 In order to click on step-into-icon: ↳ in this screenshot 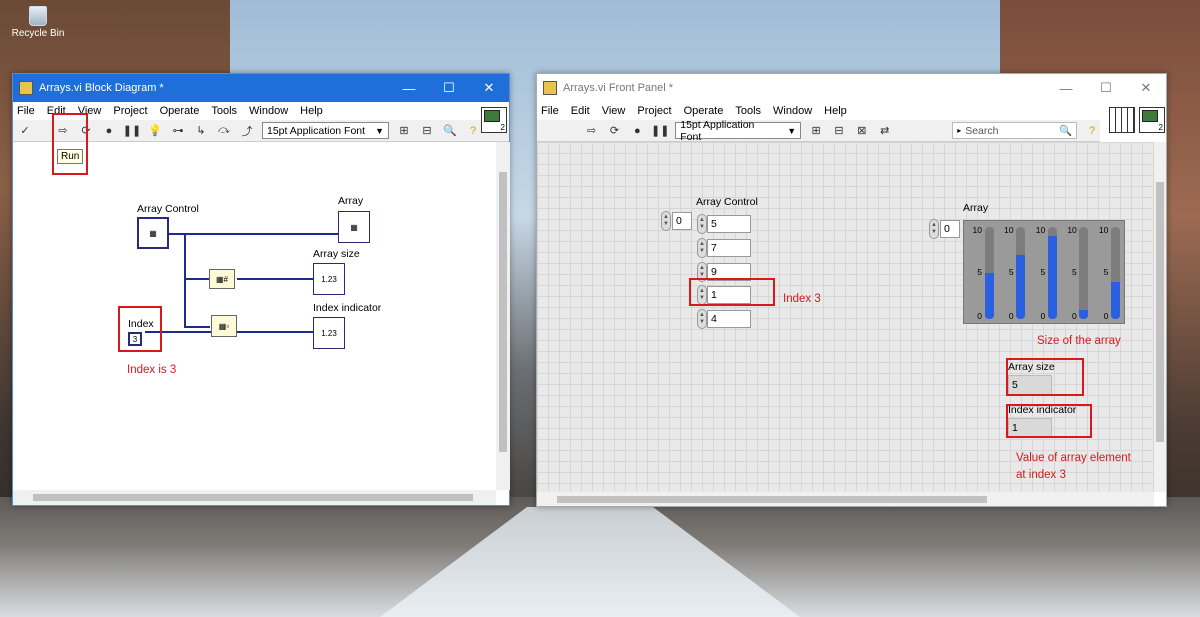, I will do `click(201, 131)`.